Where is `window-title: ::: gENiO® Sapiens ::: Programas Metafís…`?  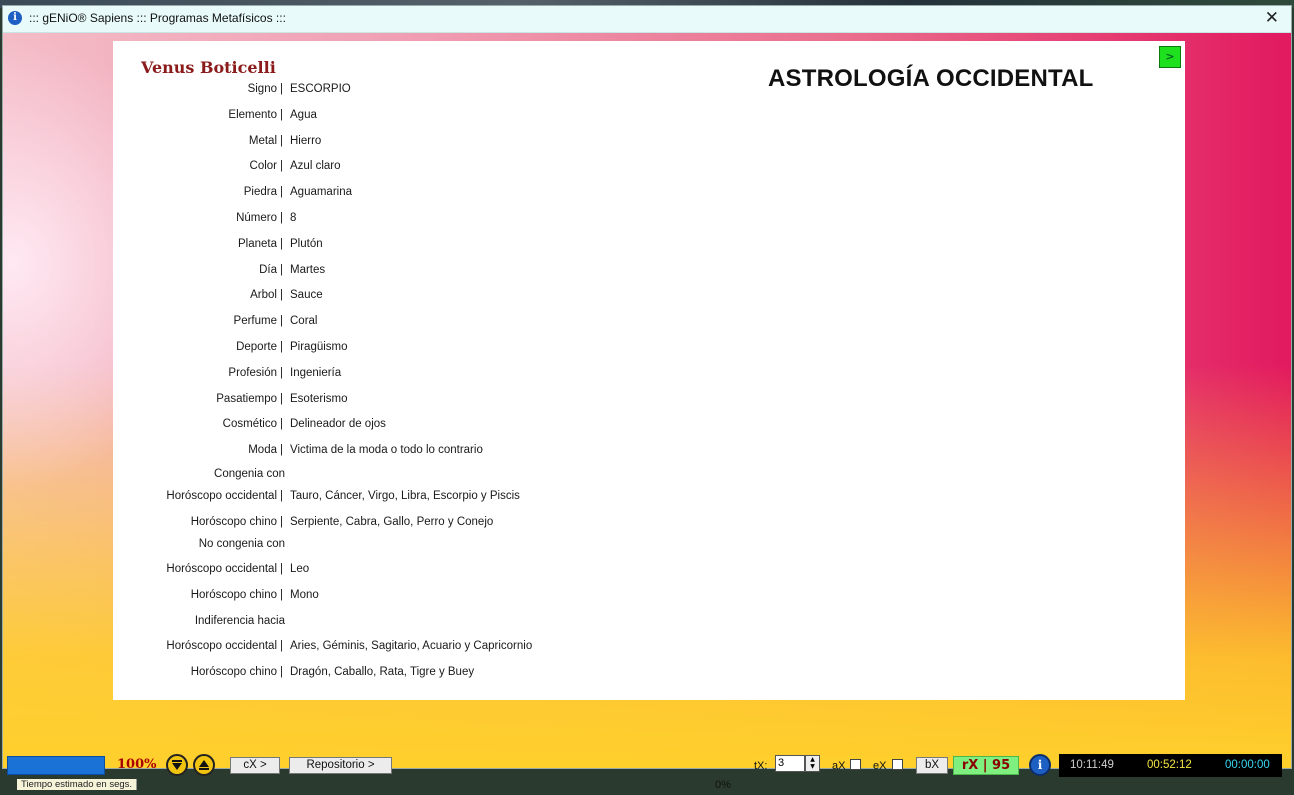
window-title: ::: gENiO® Sapiens ::: Programas Metafís… is located at coordinates (157, 18).